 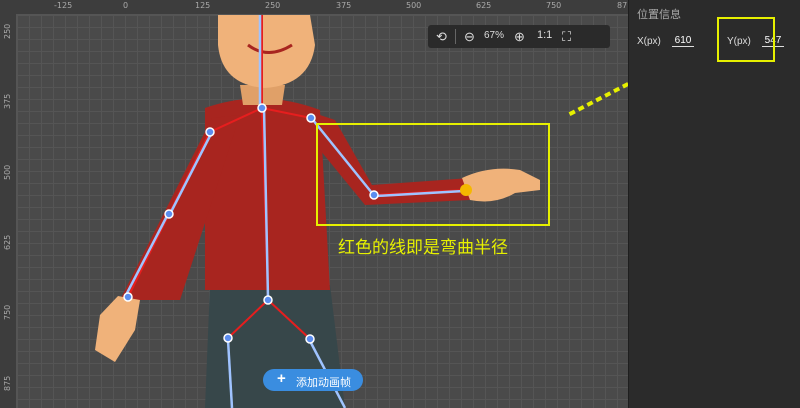 I want to click on canvas-toolbar: ⟲ ⊖ 67% ⊕ 1:1 ⛶, so click(x=519, y=36).